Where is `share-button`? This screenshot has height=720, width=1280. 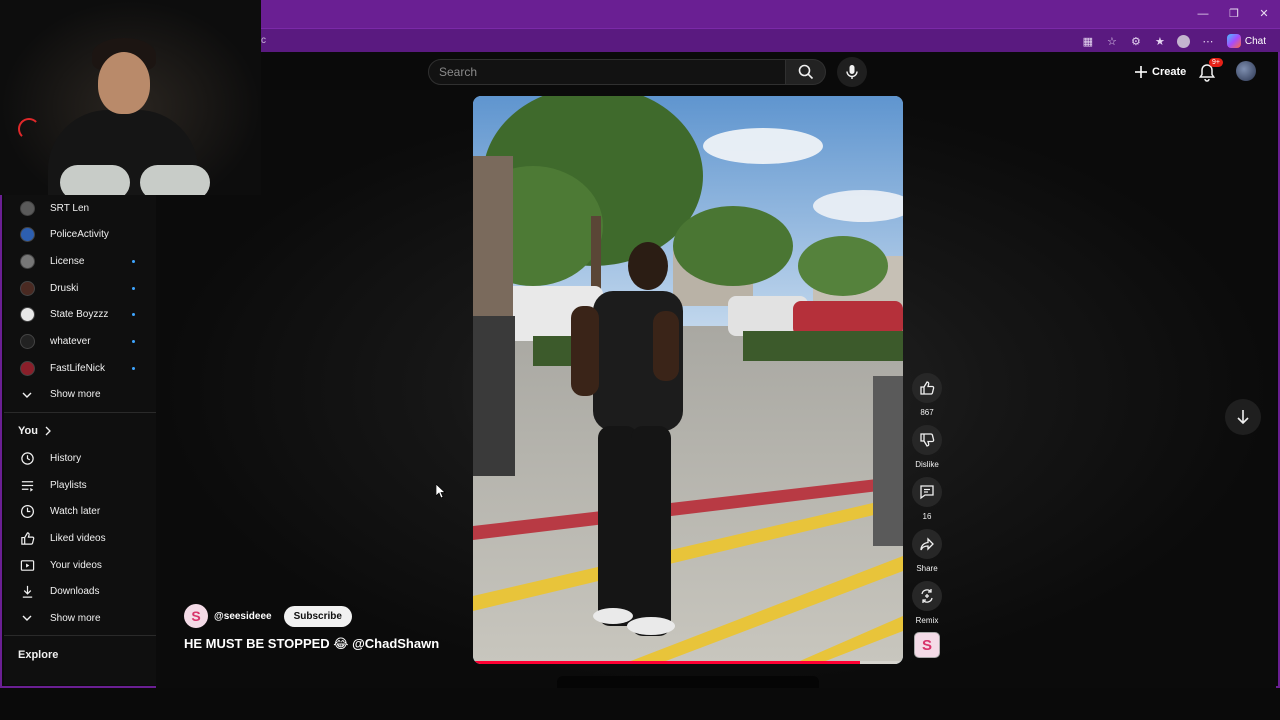
share-button is located at coordinates (927, 544).